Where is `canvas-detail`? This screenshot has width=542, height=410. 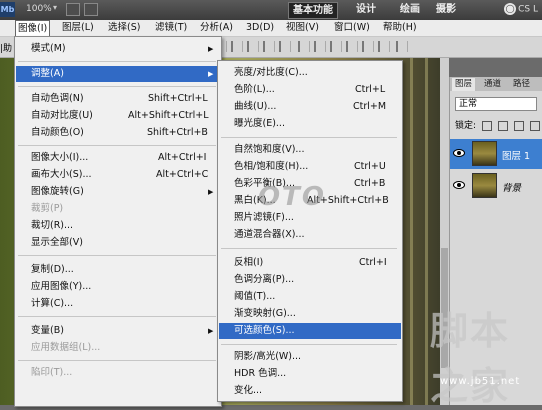 canvas-detail is located at coordinates (426, 231).